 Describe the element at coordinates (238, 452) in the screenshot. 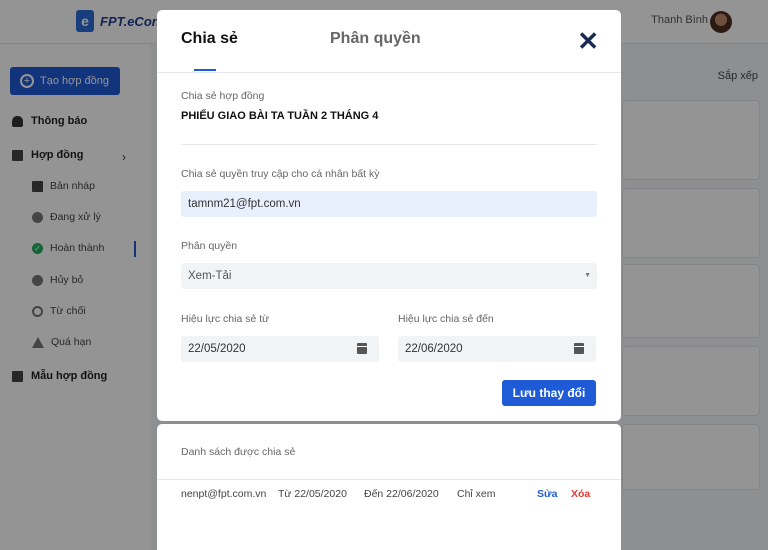

I see `shared-list-title: Danh sách được chia sẻ` at that location.